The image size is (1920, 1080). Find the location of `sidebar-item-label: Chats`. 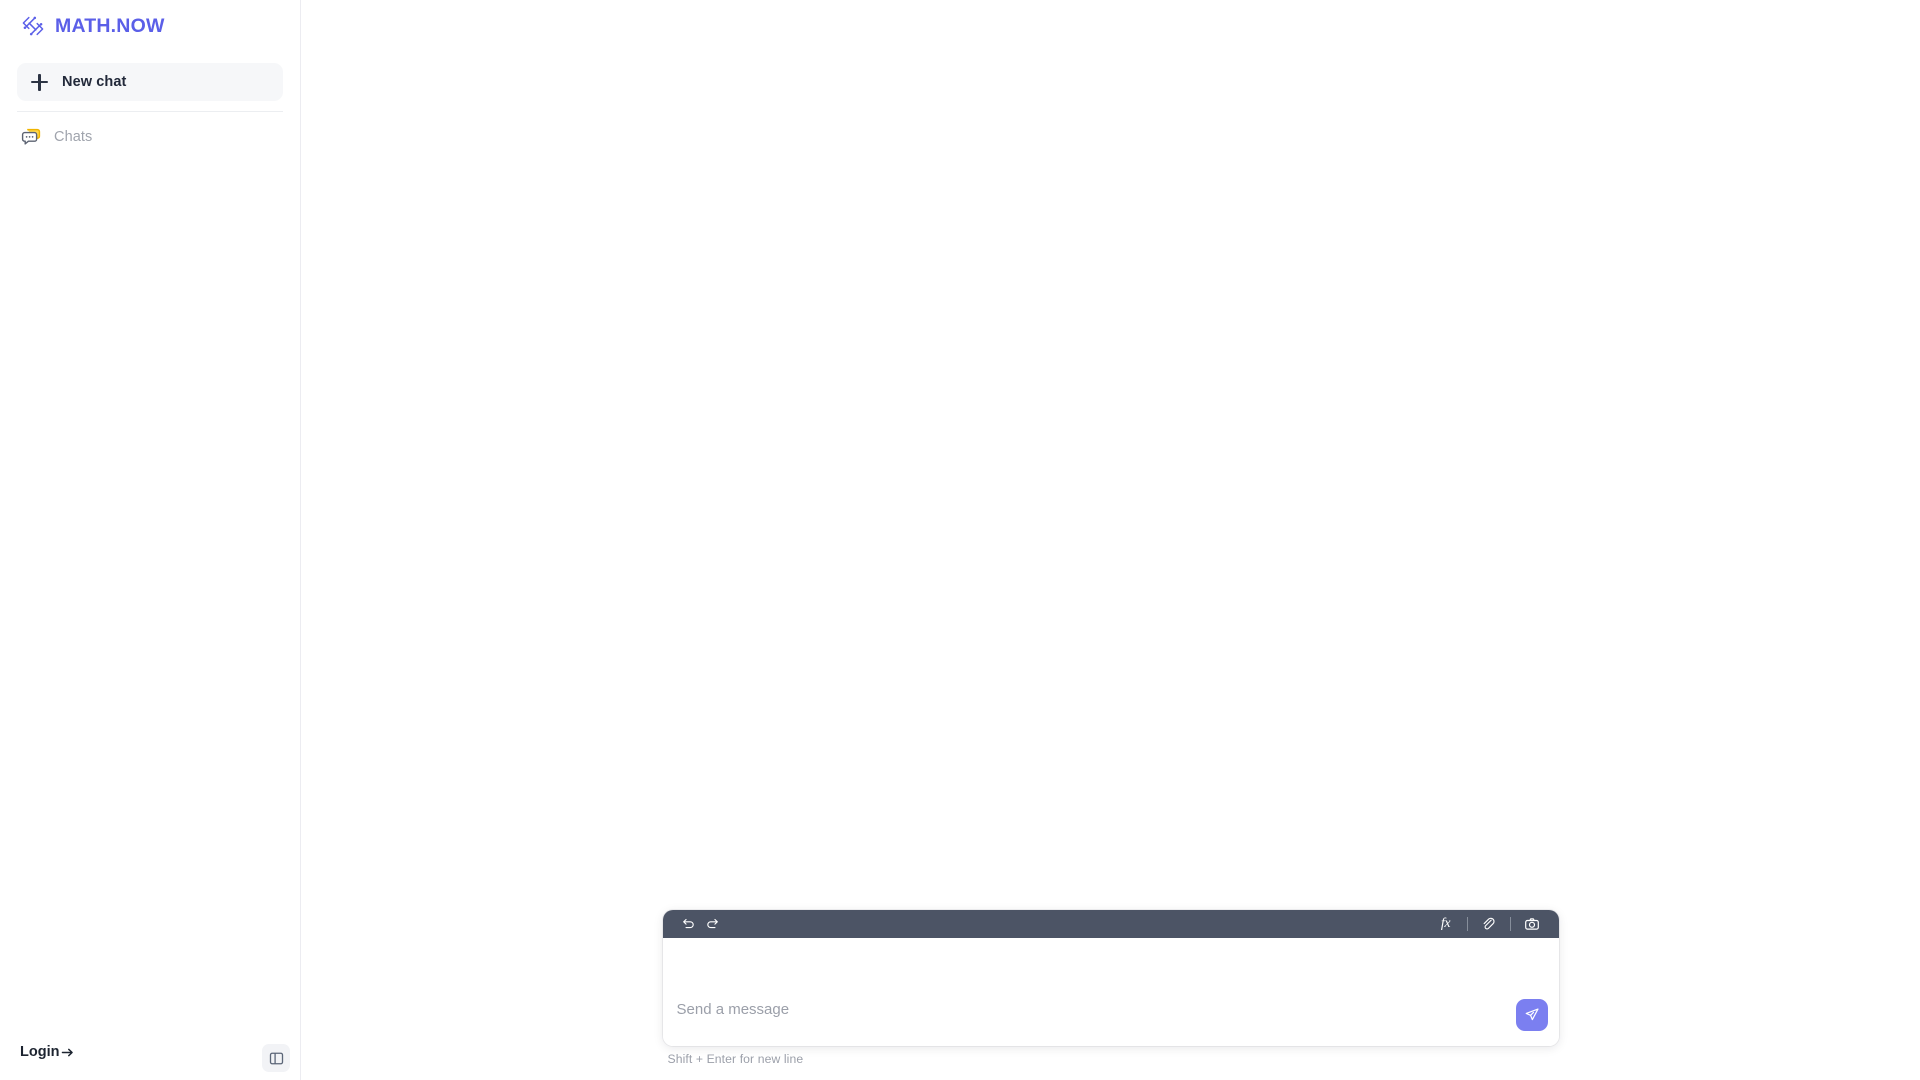

sidebar-item-label: Chats is located at coordinates (73, 137).